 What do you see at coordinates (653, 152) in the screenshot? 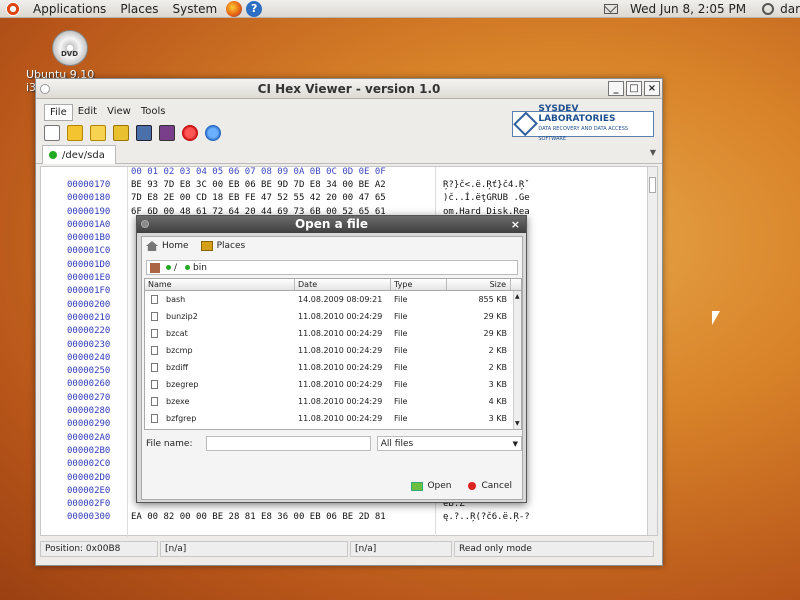
I see `tab-list-icon: ▼` at bounding box center [653, 152].